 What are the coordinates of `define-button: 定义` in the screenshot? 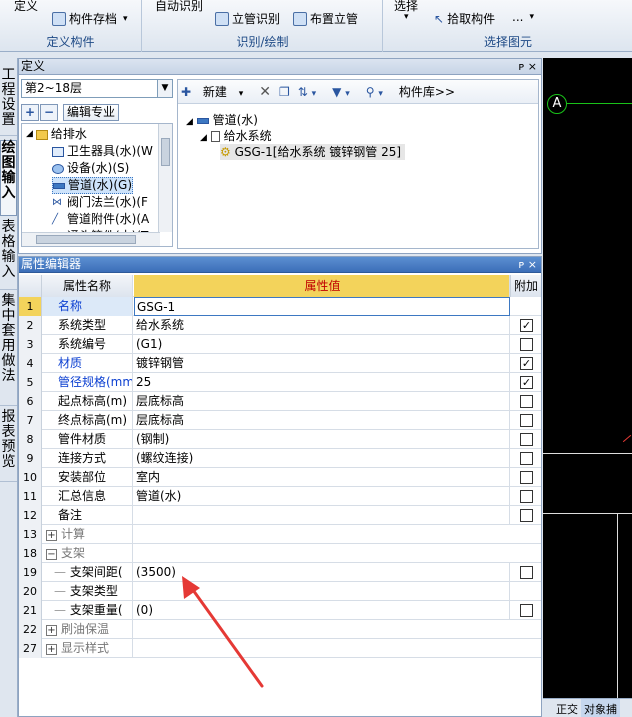 It's located at (26, 7).